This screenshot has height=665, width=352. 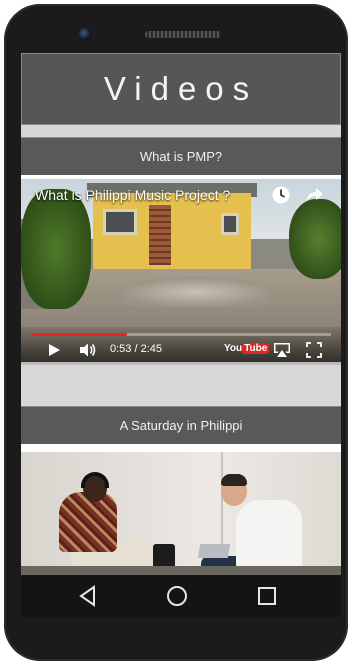 I want to click on header-bar: Videos, so click(x=181, y=89).